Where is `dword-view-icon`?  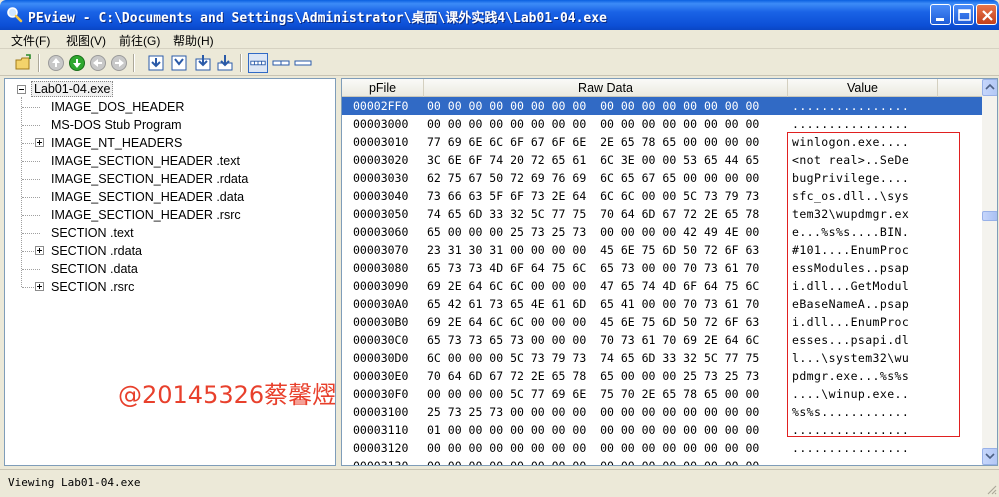
dword-view-icon is located at coordinates (303, 63).